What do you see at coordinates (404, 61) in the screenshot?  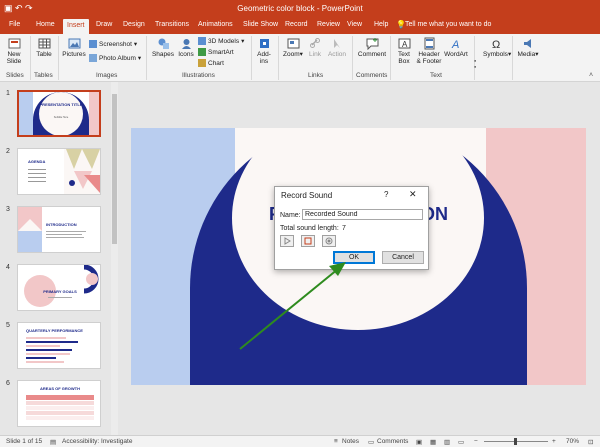 I see `text-box-label-2: Box` at bounding box center [404, 61].